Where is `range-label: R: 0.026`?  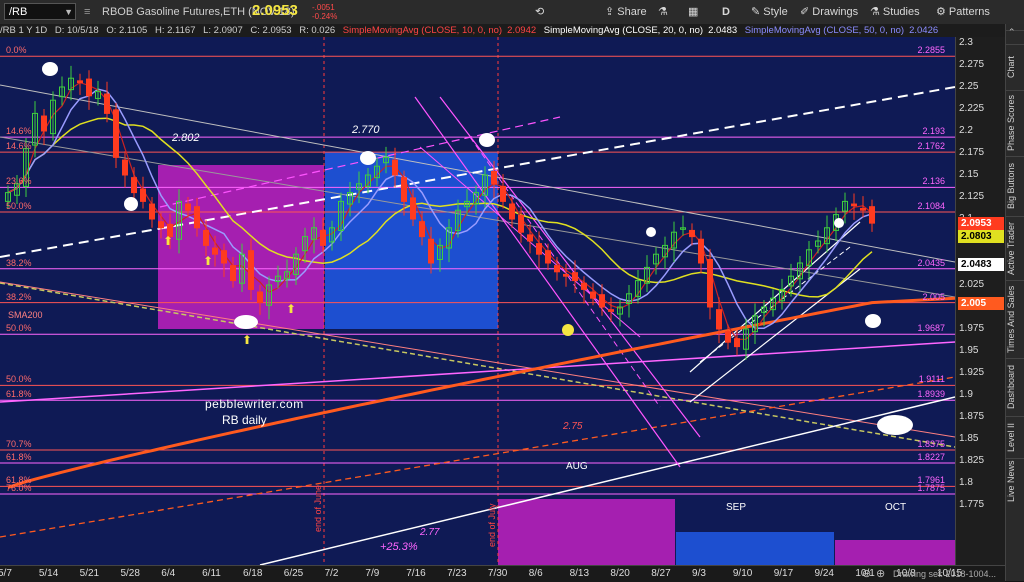 range-label: R: 0.026 is located at coordinates (317, 30).